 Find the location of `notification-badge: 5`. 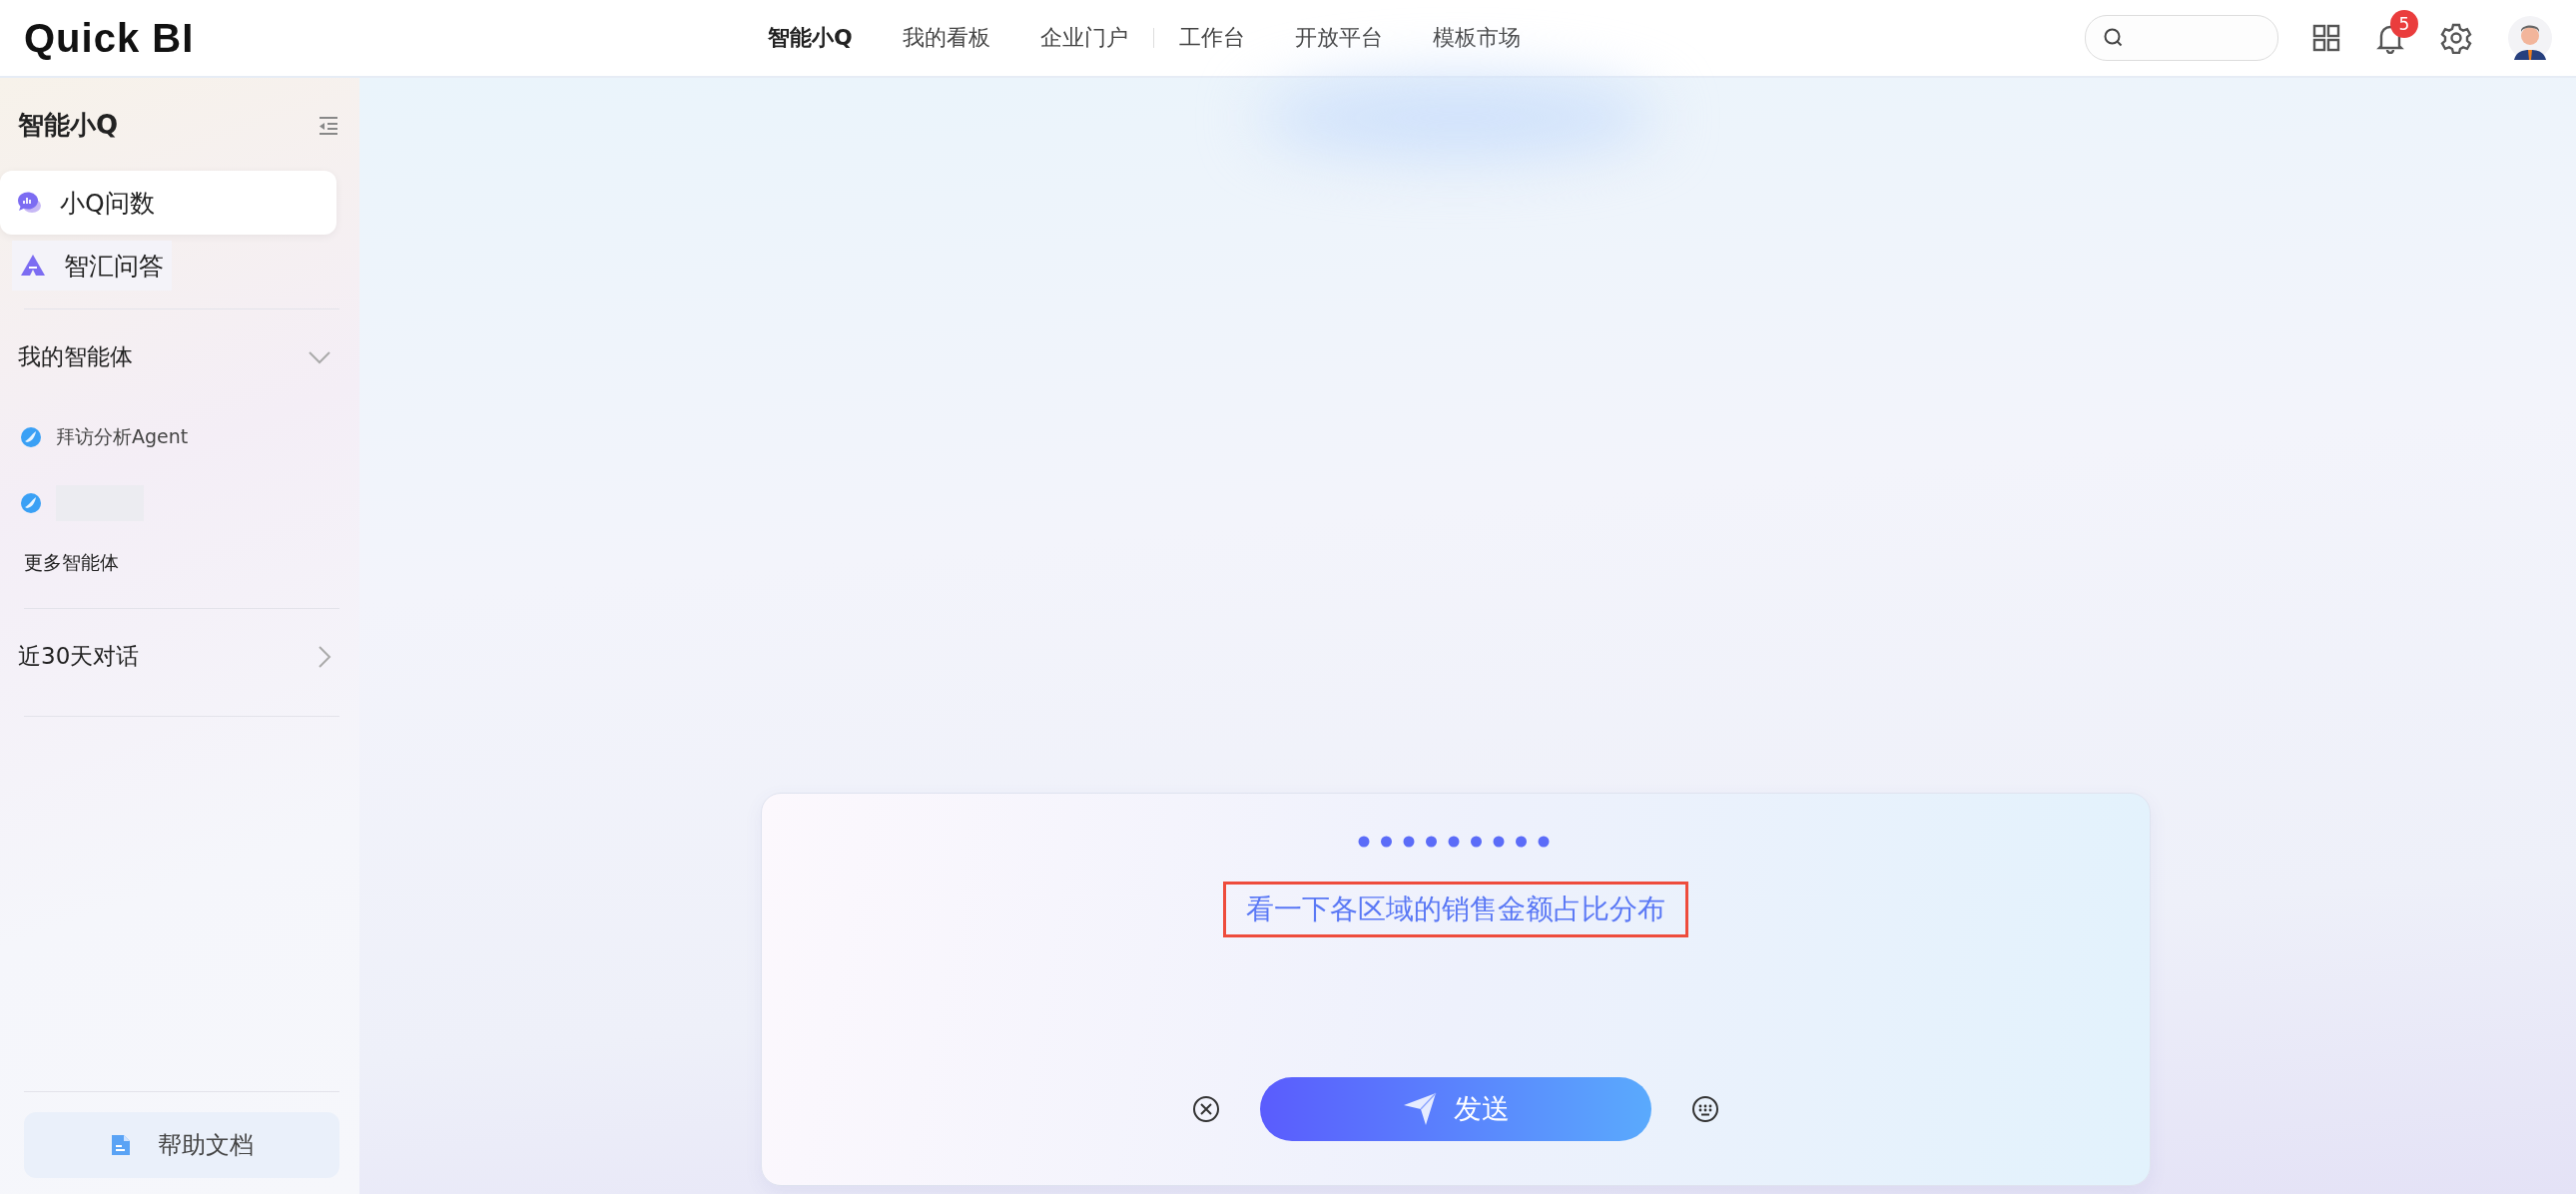

notification-badge: 5 is located at coordinates (2404, 24).